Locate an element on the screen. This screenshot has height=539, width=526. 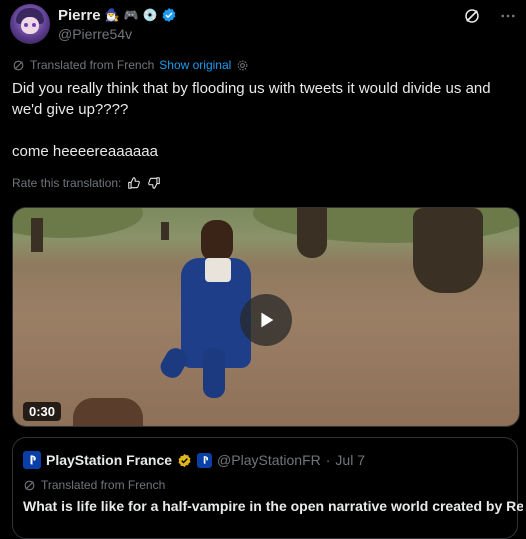
figure-head is located at coordinates (217, 241).